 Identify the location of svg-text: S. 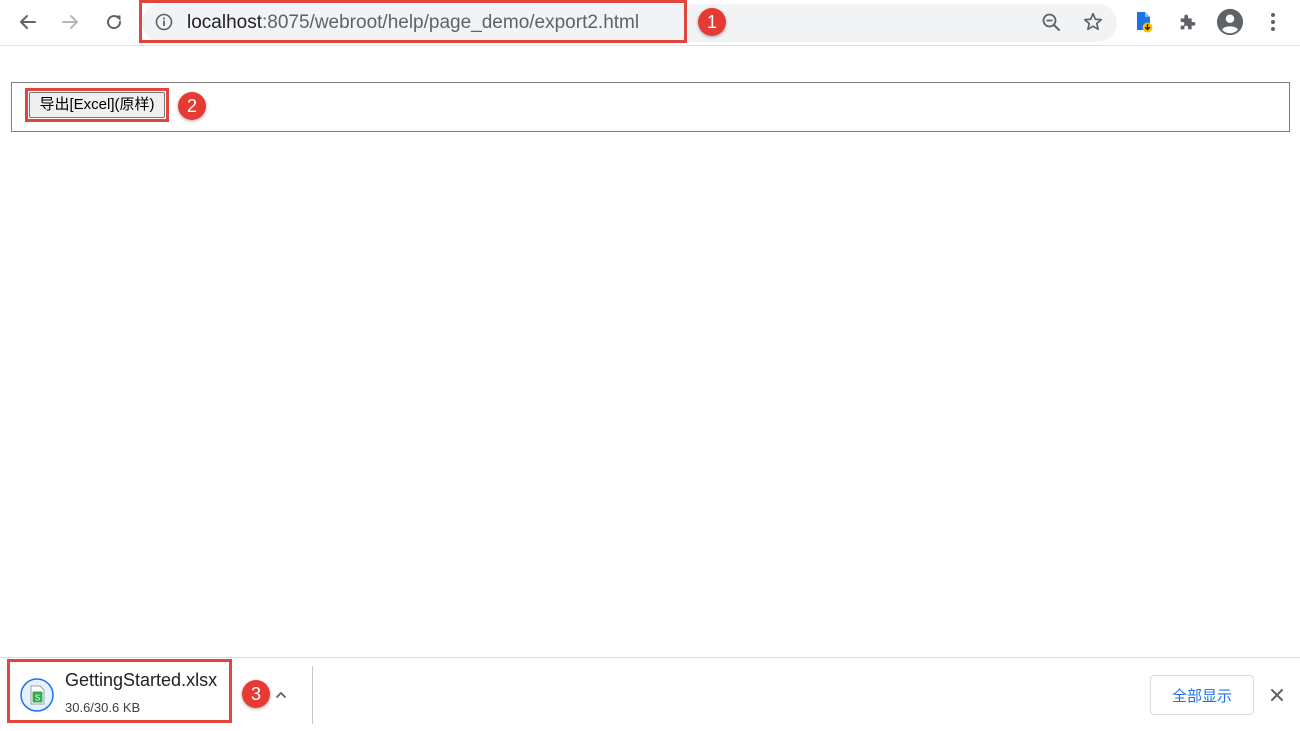
(37, 698).